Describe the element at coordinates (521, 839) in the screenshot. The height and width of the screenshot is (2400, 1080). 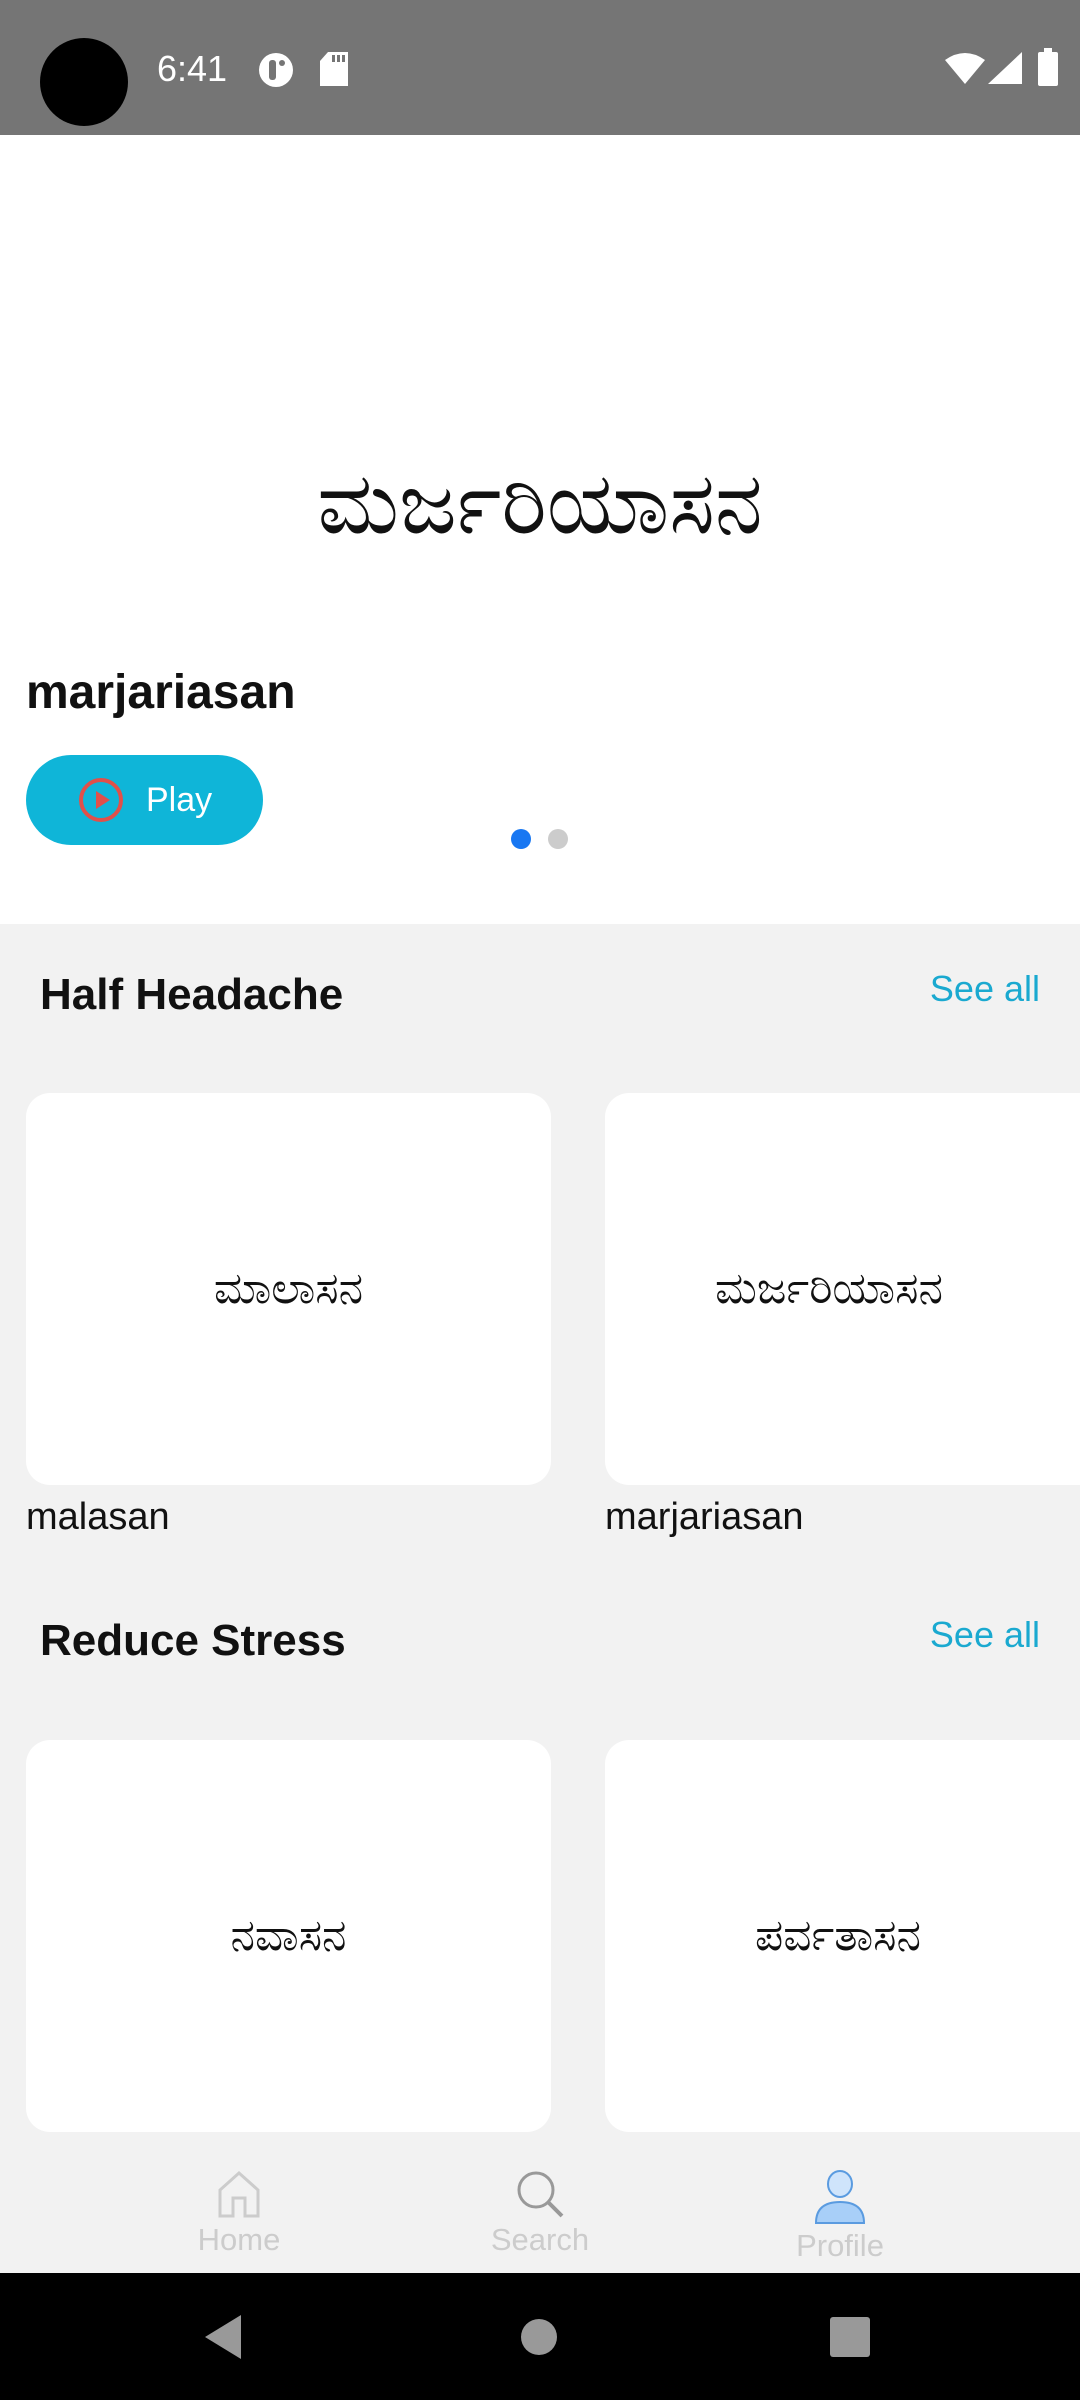
I see `page-dot-active` at that location.